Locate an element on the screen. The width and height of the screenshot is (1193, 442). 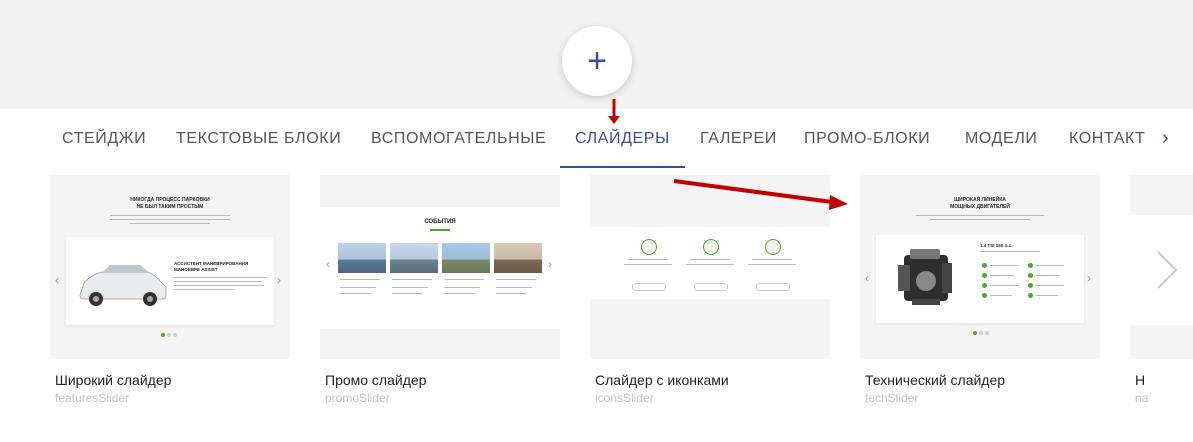
promo-slide: СОБЫТИЯ ‹ › is located at coordinates (440, 268).